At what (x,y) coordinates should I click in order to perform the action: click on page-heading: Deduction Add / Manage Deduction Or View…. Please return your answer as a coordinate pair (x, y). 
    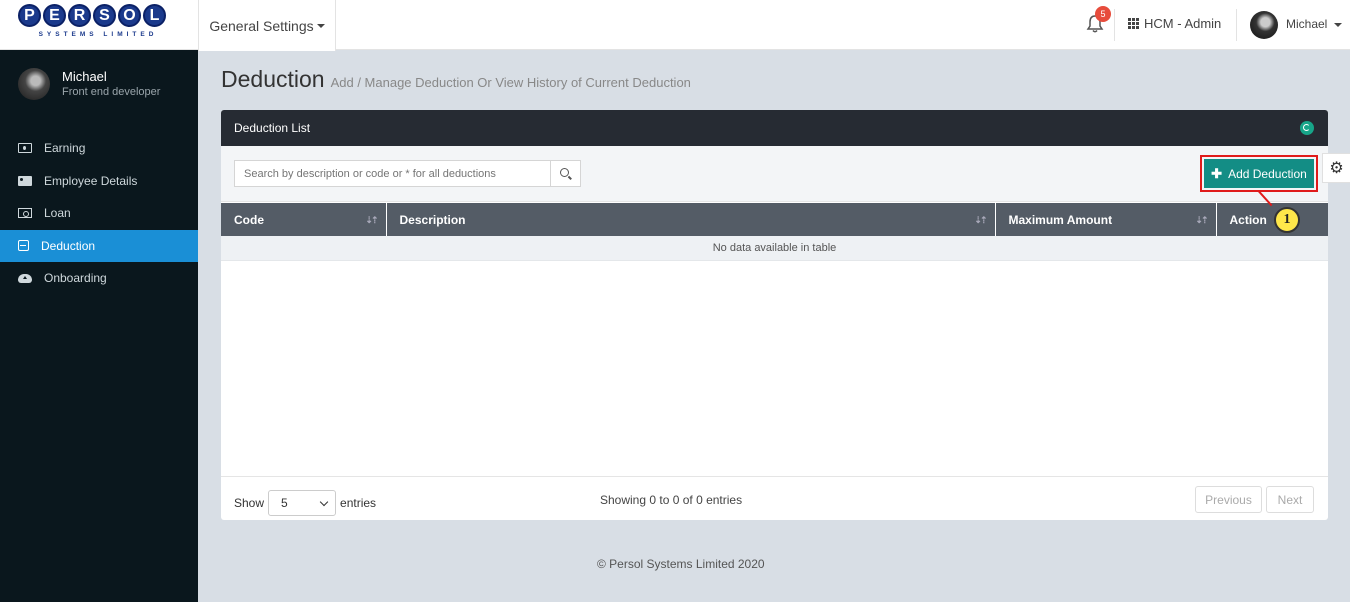
    Looking at the image, I should click on (456, 79).